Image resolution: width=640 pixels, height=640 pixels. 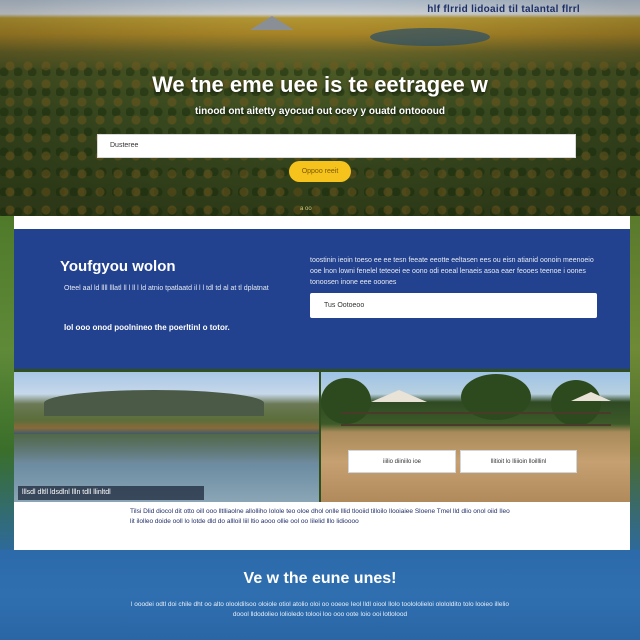 I want to click on scroll-hint: a oo, so click(x=306, y=209).